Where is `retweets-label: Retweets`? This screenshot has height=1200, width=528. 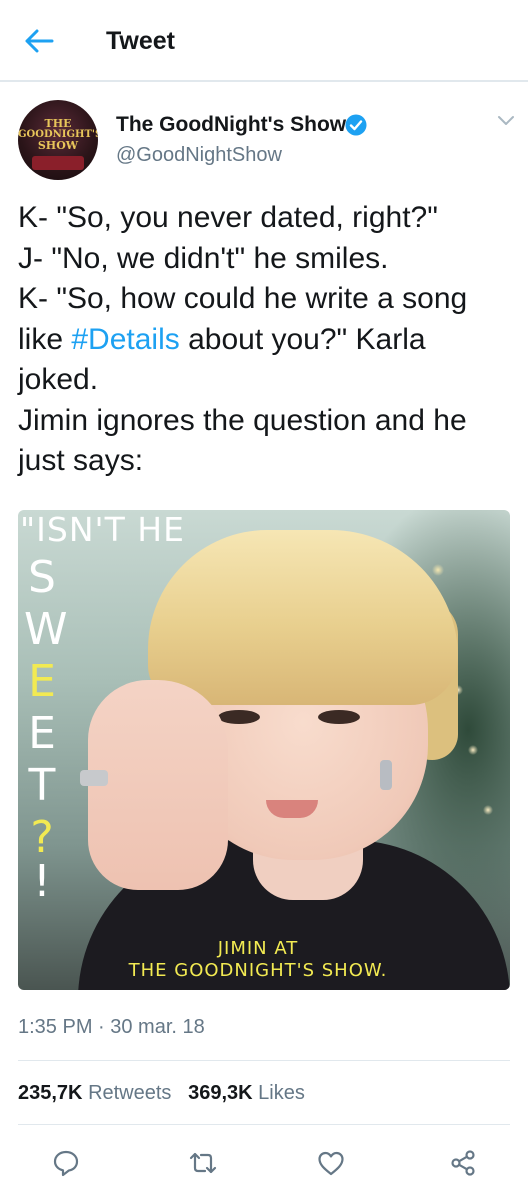 retweets-label: Retweets is located at coordinates (130, 1093).